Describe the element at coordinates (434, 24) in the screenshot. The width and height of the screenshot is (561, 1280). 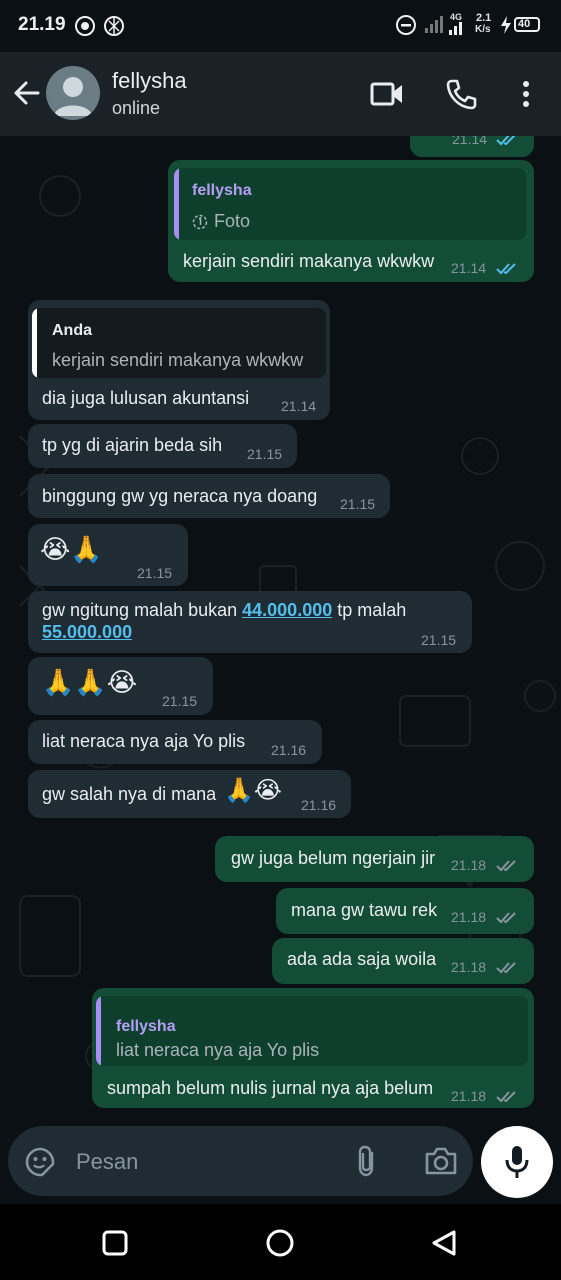
I see `signal-weak-icon` at that location.